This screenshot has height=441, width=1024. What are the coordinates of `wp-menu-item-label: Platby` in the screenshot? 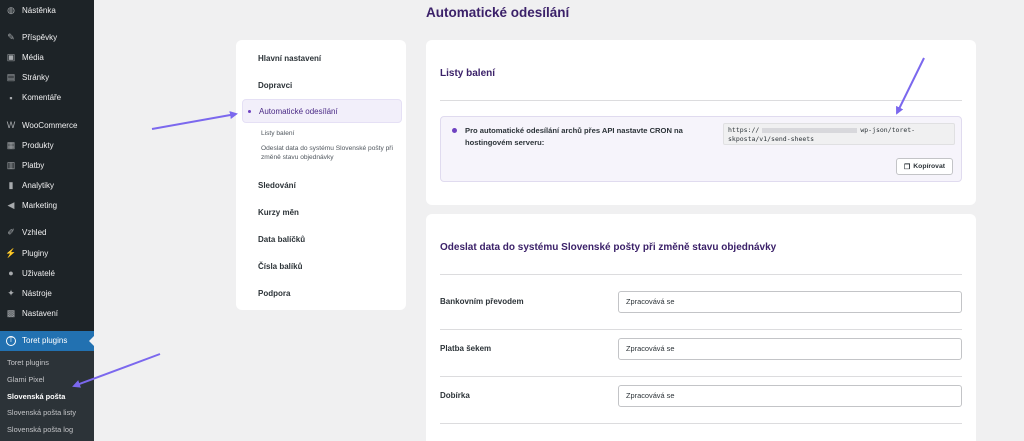 It's located at (33, 165).